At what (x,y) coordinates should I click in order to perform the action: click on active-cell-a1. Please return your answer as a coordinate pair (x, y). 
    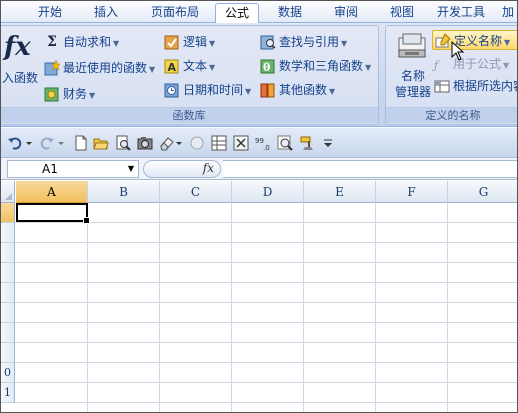
    Looking at the image, I should click on (53, 213).